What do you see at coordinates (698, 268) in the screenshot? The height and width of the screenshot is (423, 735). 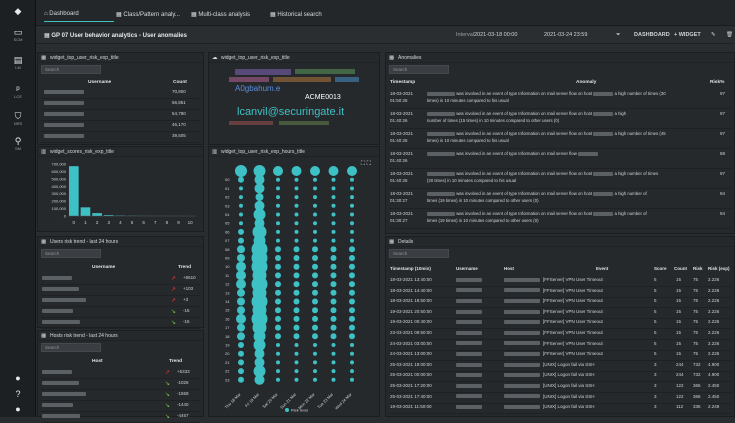 I see `column-header: Risk` at bounding box center [698, 268].